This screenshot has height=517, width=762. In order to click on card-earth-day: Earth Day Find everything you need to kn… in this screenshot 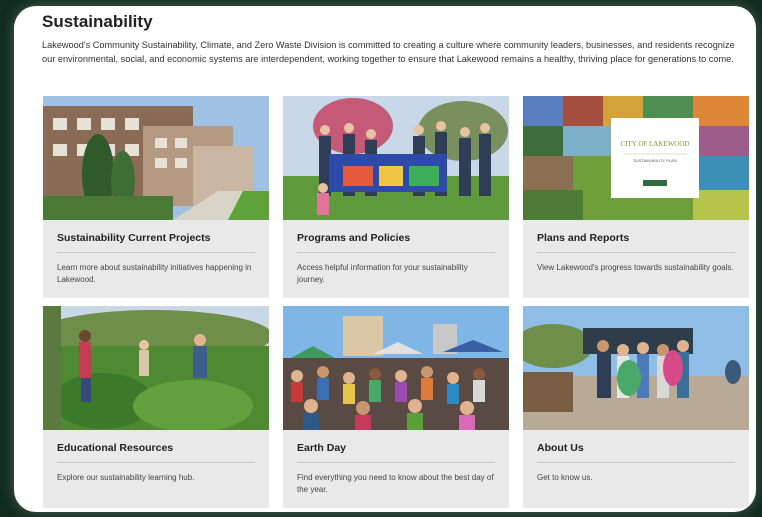, I will do `click(396, 407)`.